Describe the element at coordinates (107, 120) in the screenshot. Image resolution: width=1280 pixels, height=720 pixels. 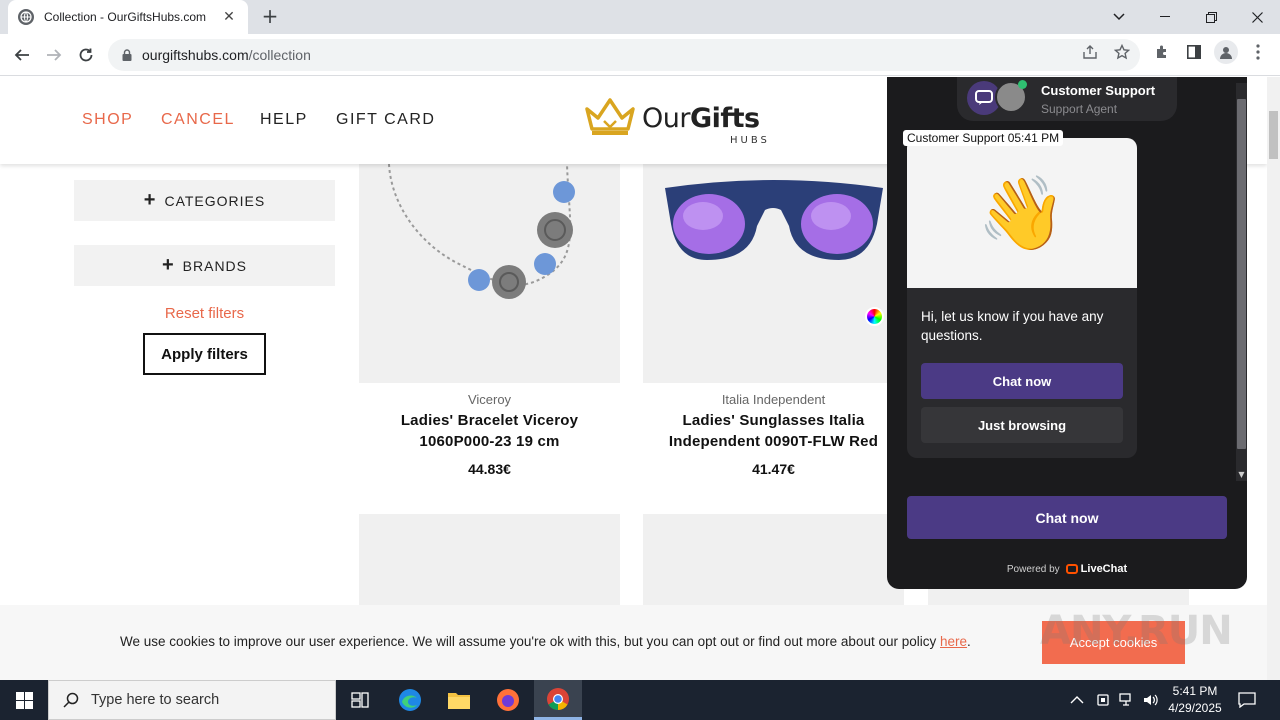
I see `nav-shop-link: SHOP` at that location.